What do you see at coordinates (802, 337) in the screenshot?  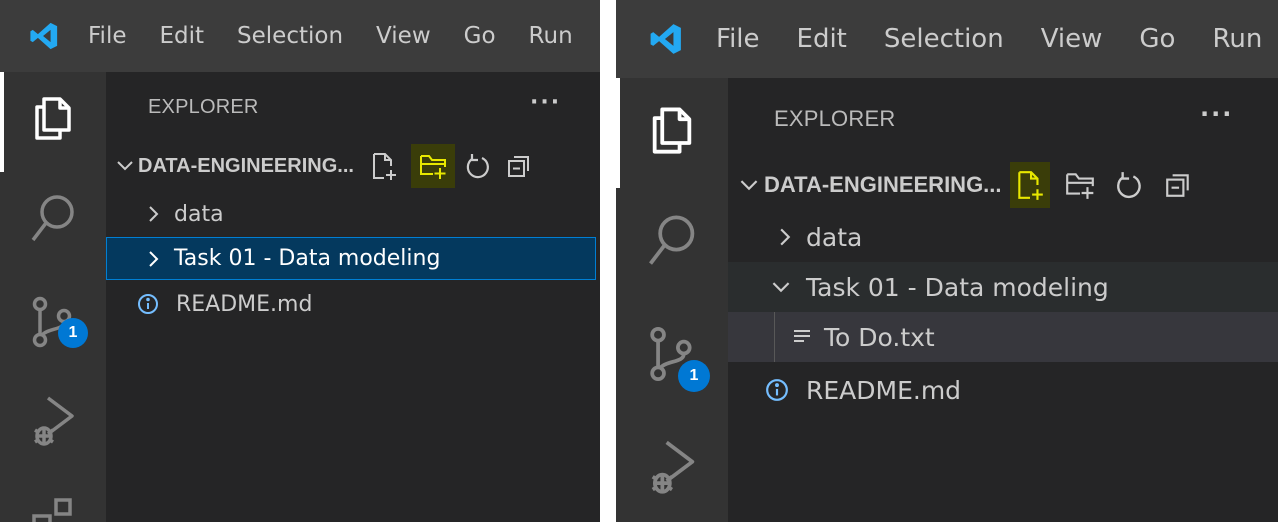 I see `text-file-icon` at bounding box center [802, 337].